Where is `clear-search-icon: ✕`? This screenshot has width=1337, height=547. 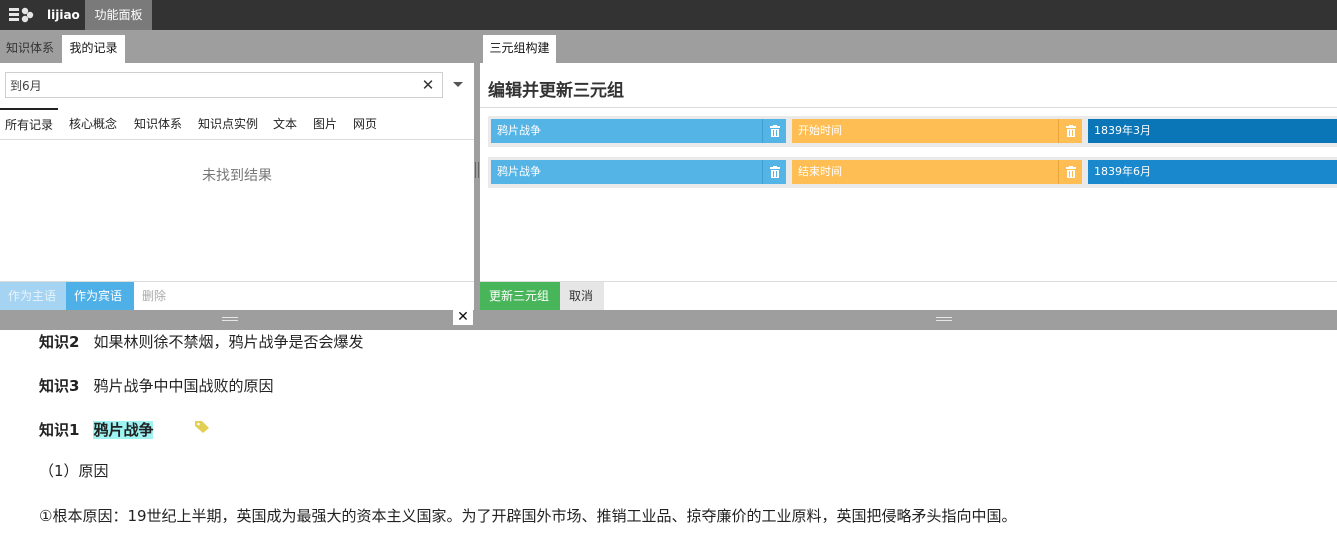
clear-search-icon: ✕ is located at coordinates (428, 85).